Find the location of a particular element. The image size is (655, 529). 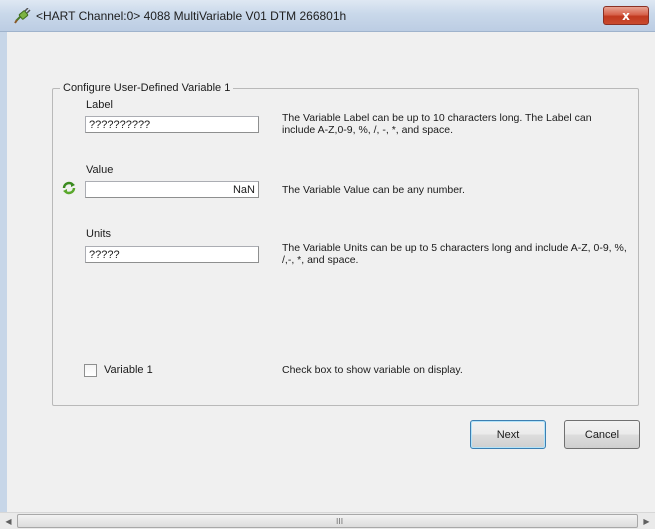

next-button: Next is located at coordinates (508, 434).